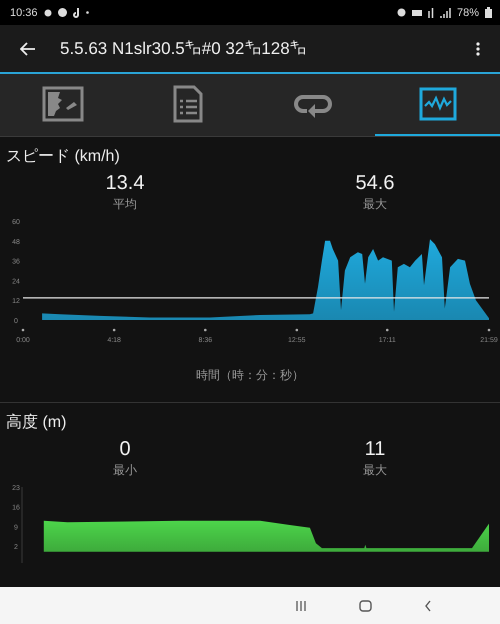 The height and width of the screenshot is (624, 500). Describe the element at coordinates (250, 375) in the screenshot. I see `x-axis-title: 時間（時：分：秒）` at that location.